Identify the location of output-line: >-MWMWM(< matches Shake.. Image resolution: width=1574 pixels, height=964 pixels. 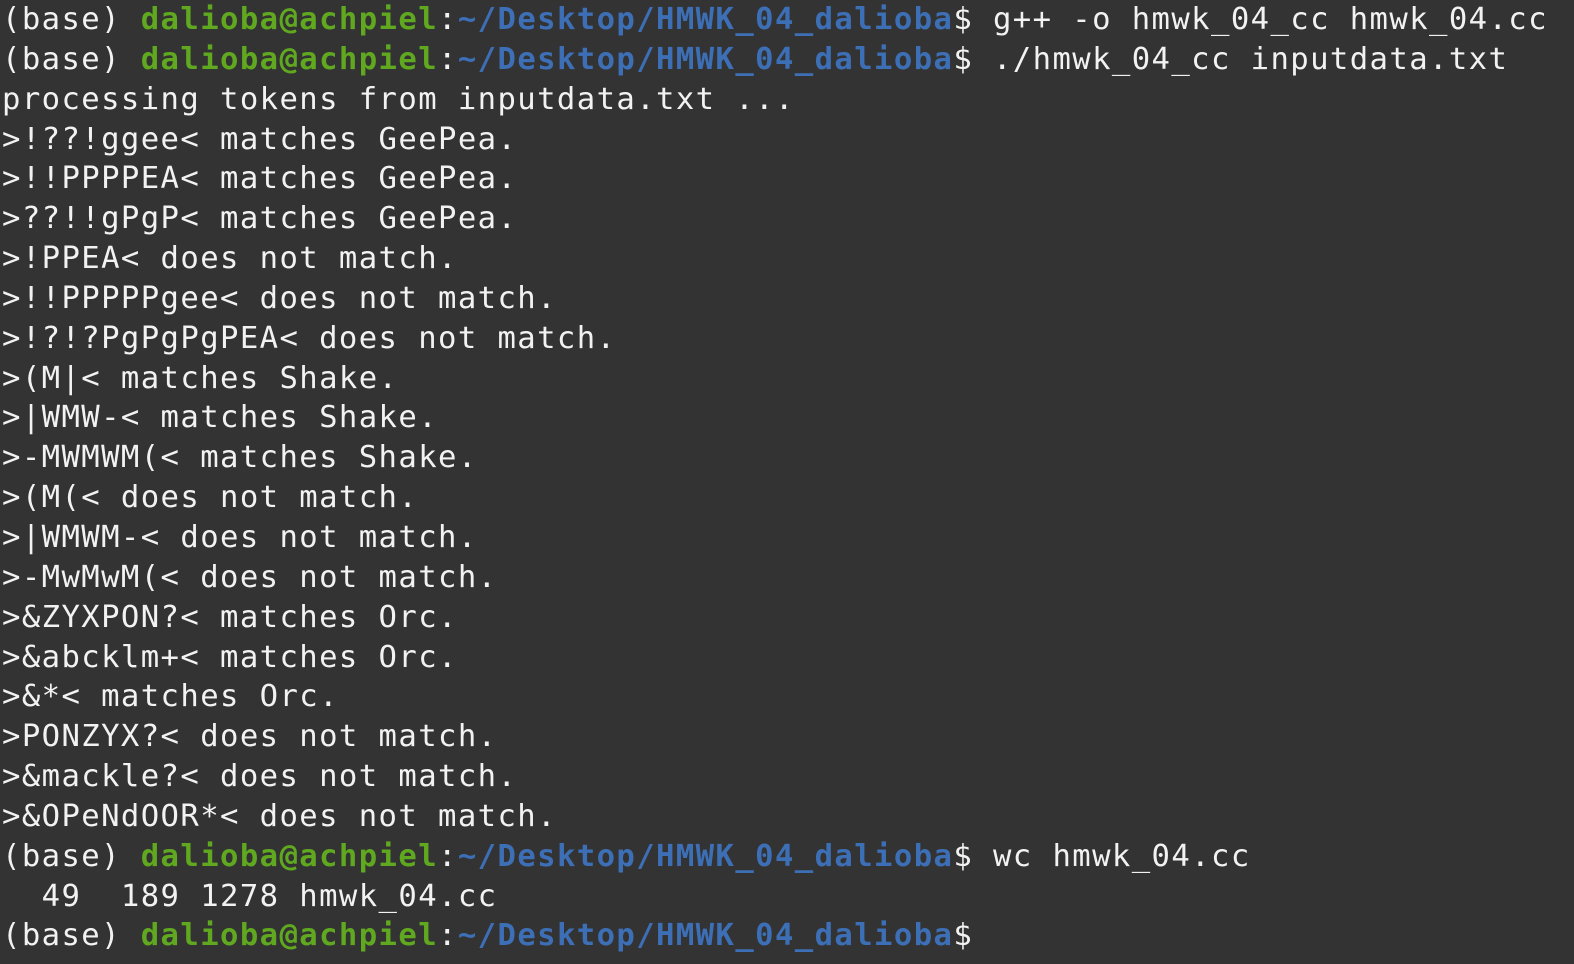
(240, 458).